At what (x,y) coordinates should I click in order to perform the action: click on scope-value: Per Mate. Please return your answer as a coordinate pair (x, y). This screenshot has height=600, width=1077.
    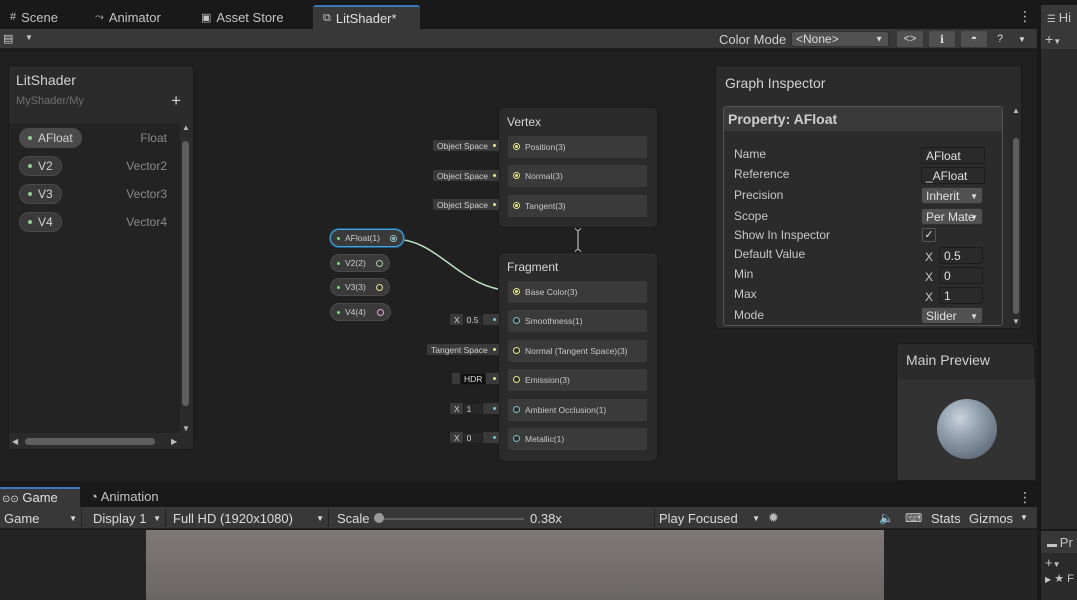
    Looking at the image, I should click on (950, 217).